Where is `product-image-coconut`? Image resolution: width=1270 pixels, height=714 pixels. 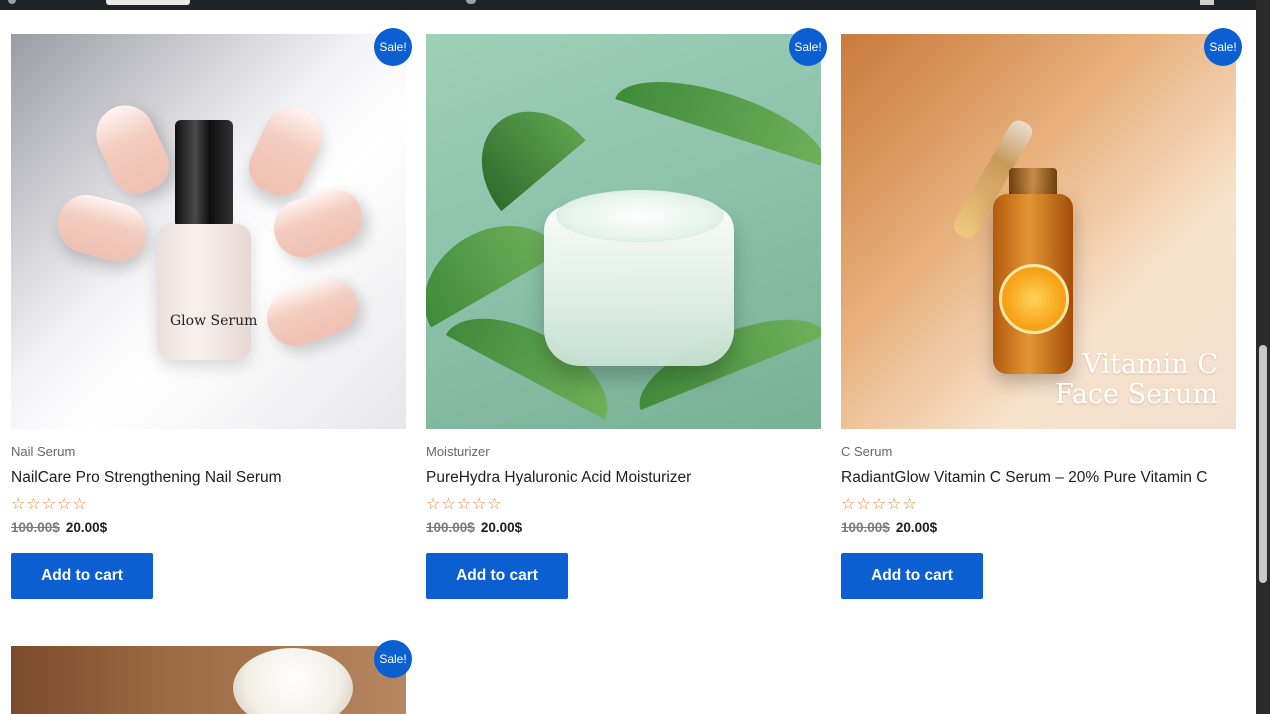
product-image-coconut is located at coordinates (208, 680).